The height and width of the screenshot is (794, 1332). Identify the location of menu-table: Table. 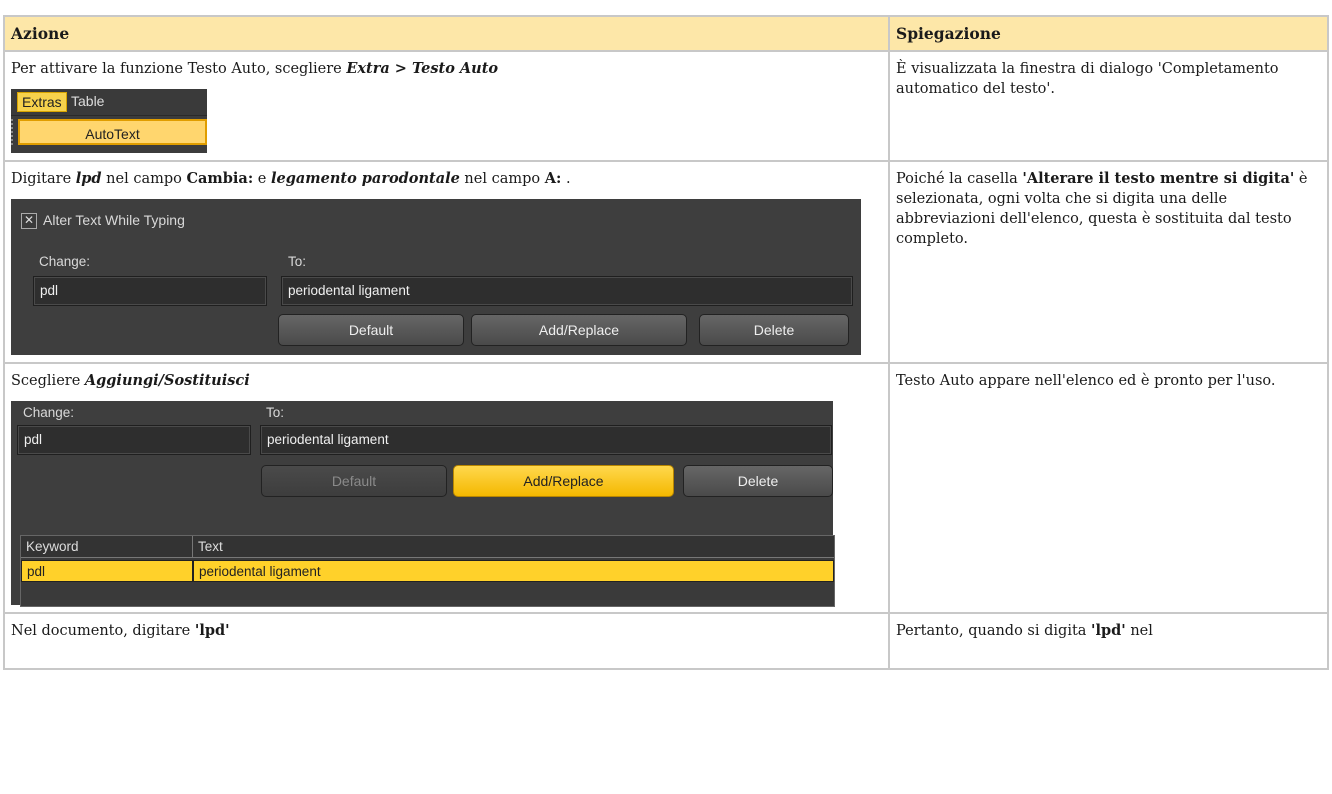
(87, 101).